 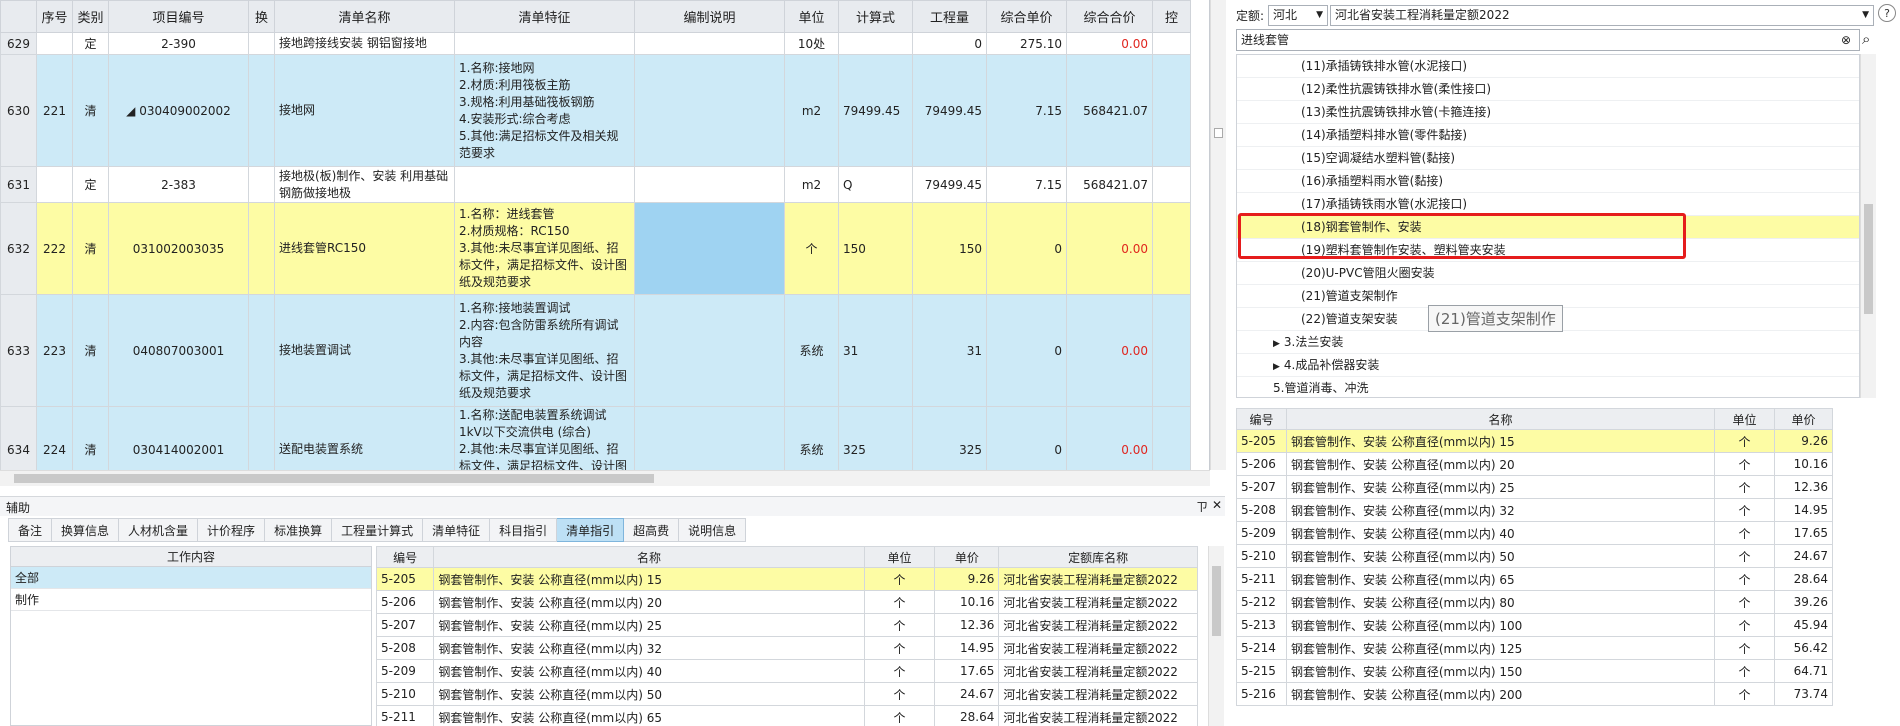 I want to click on quota-row: 5-209 钢套管制作、安装 公称直径(mm以内) 40 个 17.65, so click(x=1534, y=533).